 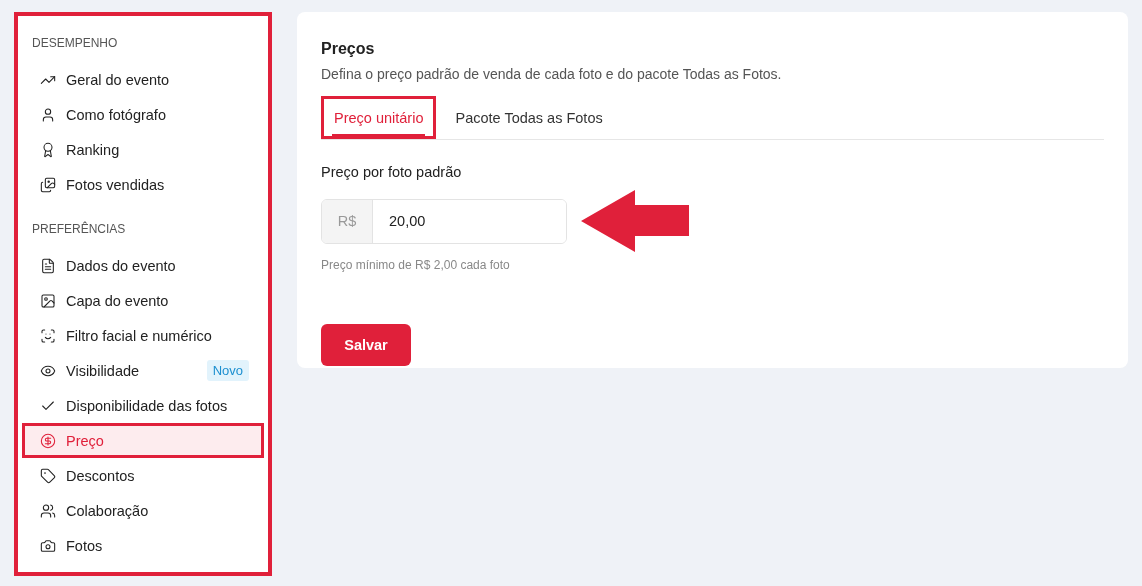 I want to click on sidebar-item: Filtro facial e numérico, so click(x=143, y=335).